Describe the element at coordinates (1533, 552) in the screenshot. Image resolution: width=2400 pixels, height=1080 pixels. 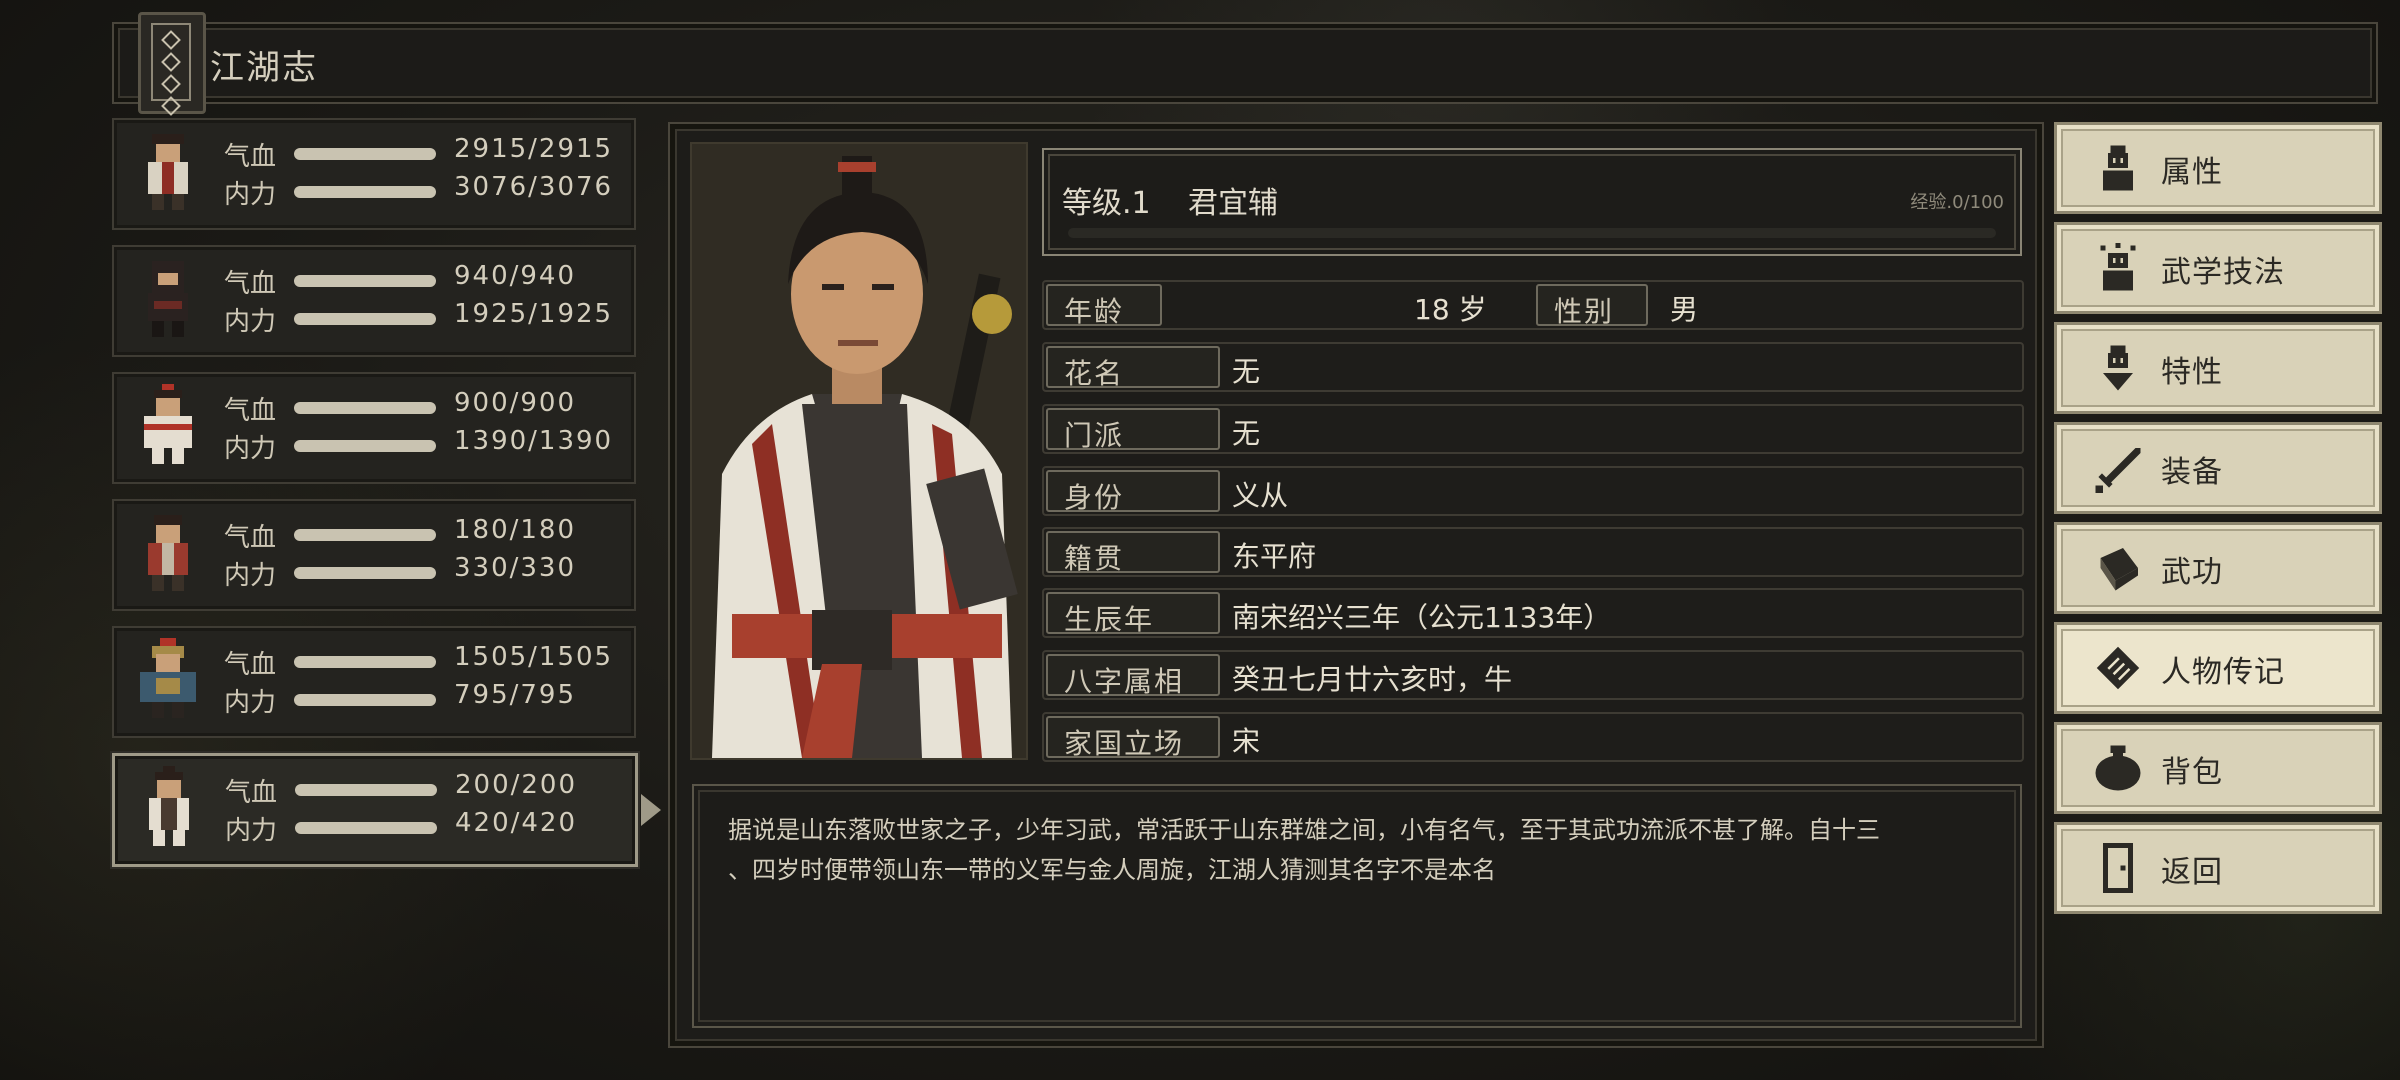
I see `info-row-hometown: 籍贯 东平府` at that location.